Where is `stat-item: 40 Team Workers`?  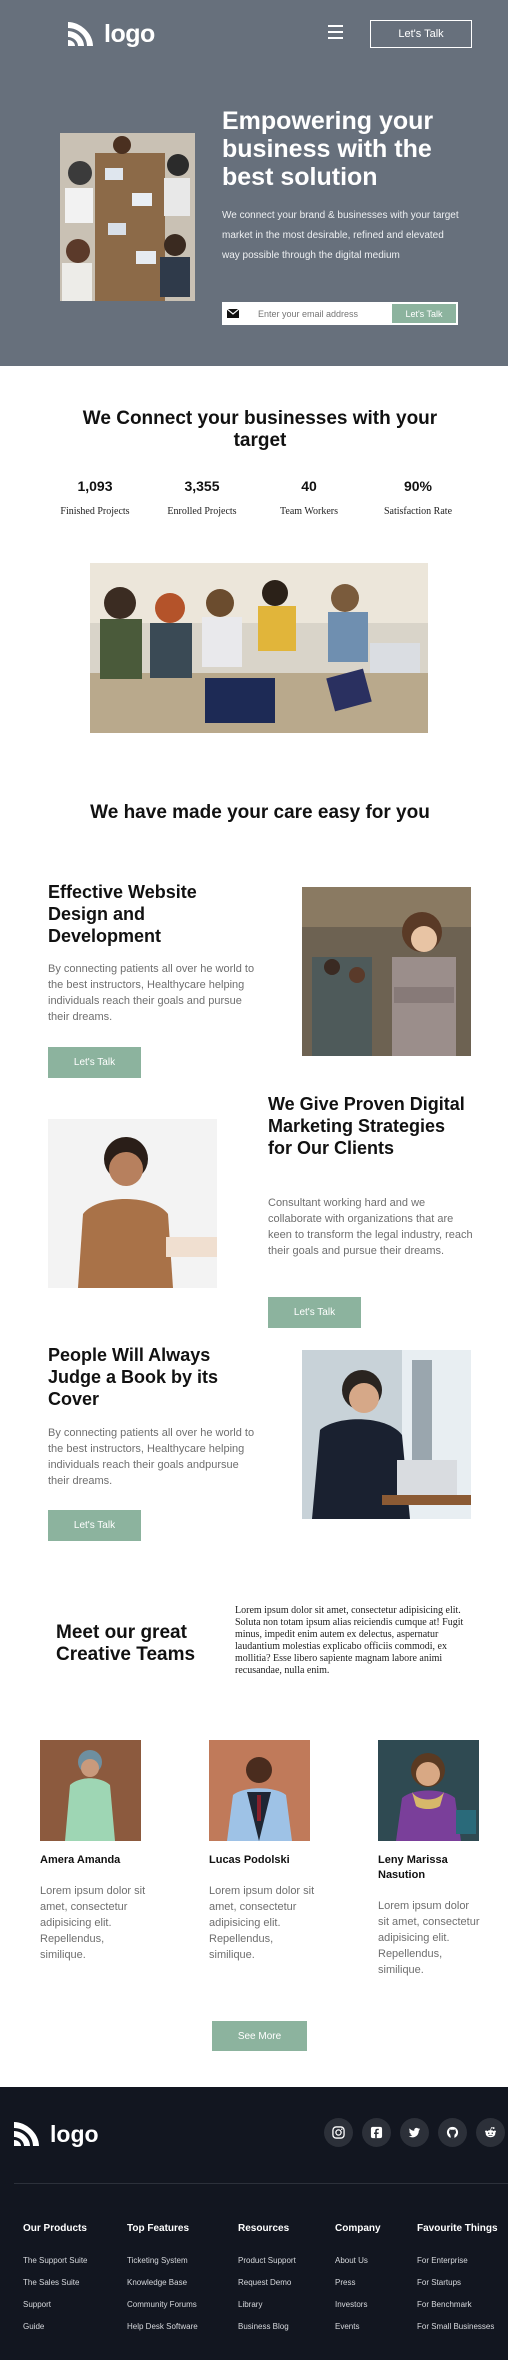 stat-item: 40 Team Workers is located at coordinates (309, 497).